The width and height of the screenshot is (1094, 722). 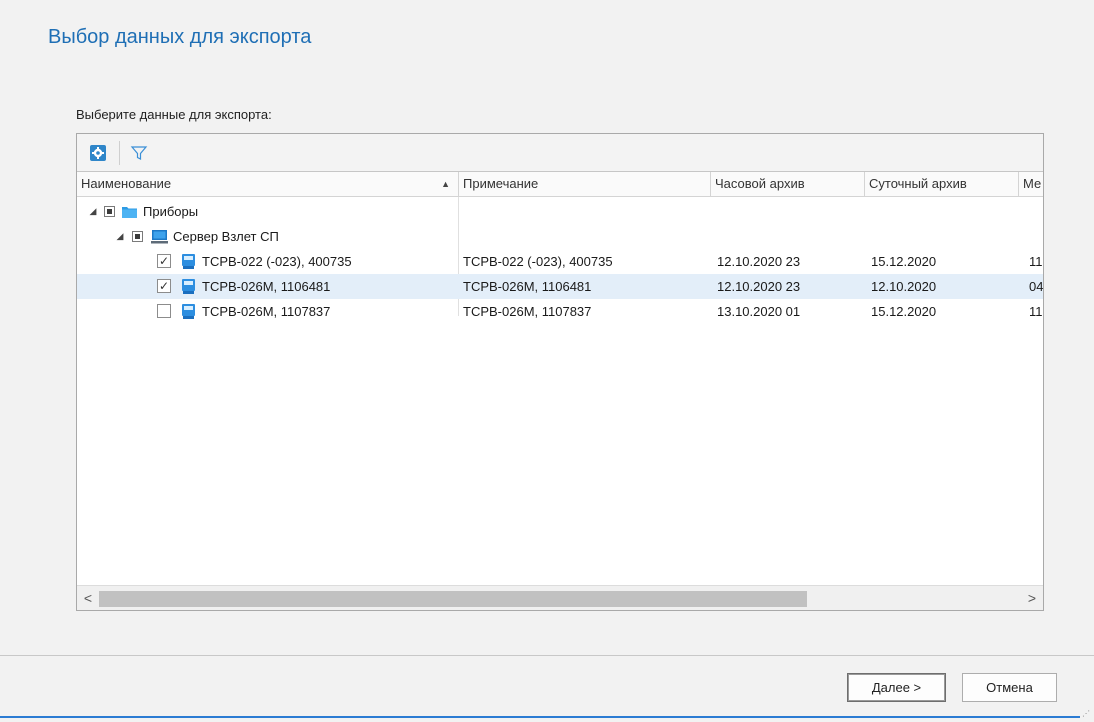 I want to click on toolbar-separator, so click(x=119, y=152).